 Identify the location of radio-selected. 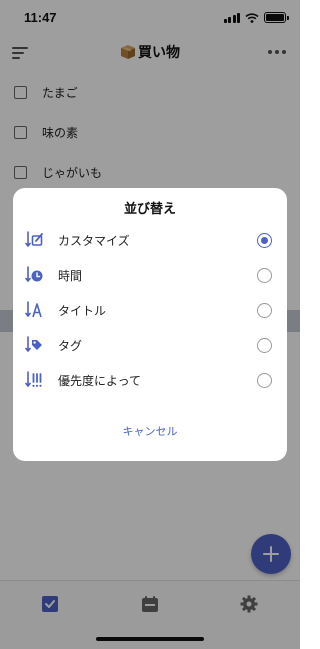
(264, 240).